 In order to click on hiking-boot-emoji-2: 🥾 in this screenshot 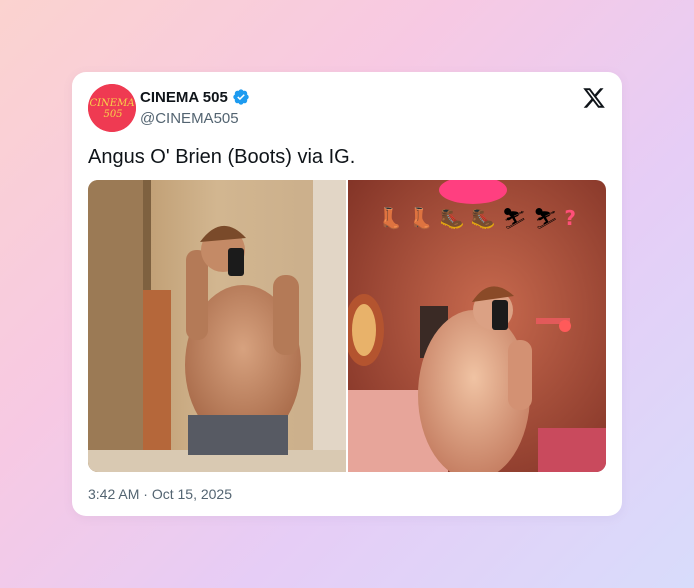, I will do `click(483, 218)`.